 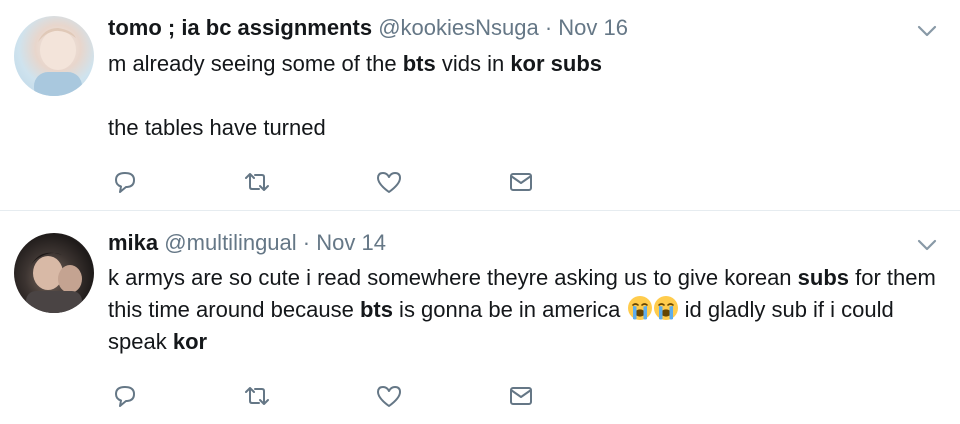 What do you see at coordinates (509, 309) in the screenshot?
I see `text-segment: is gonna be in america` at bounding box center [509, 309].